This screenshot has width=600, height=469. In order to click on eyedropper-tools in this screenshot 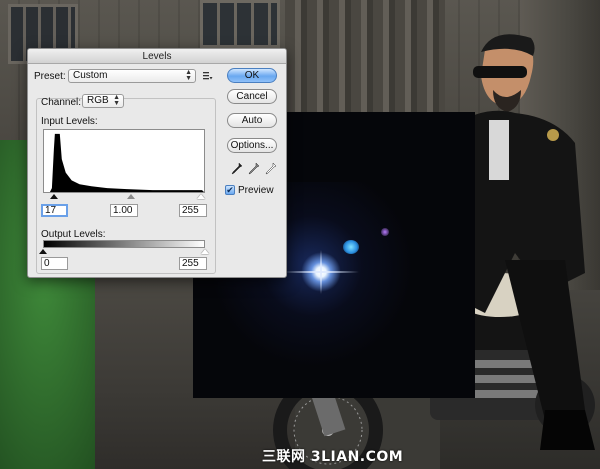, I will do `click(254, 169)`.